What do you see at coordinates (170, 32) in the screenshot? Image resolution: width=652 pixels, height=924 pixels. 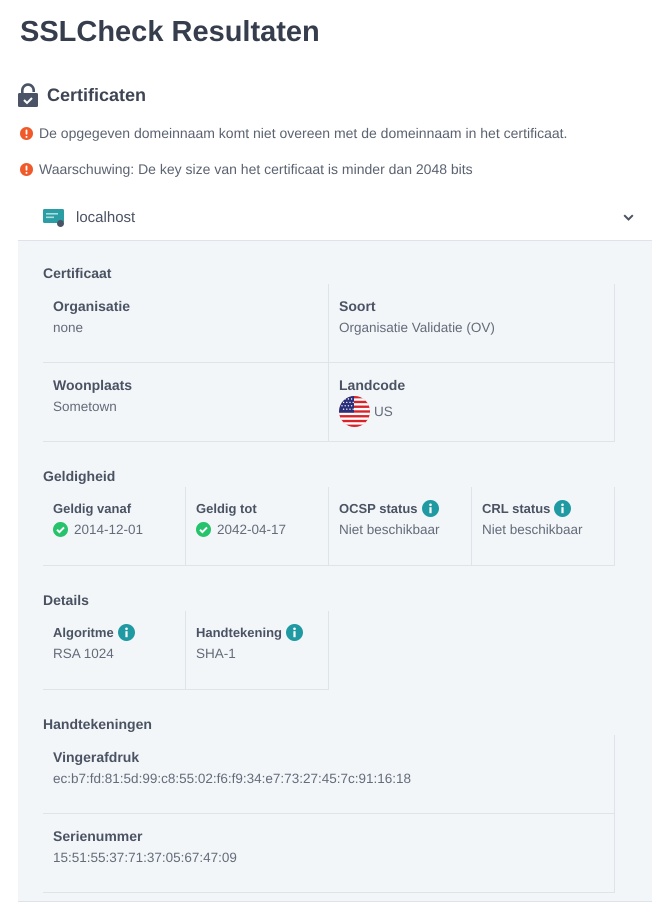 I see `page-title: SSLCheck Resultaten` at bounding box center [170, 32].